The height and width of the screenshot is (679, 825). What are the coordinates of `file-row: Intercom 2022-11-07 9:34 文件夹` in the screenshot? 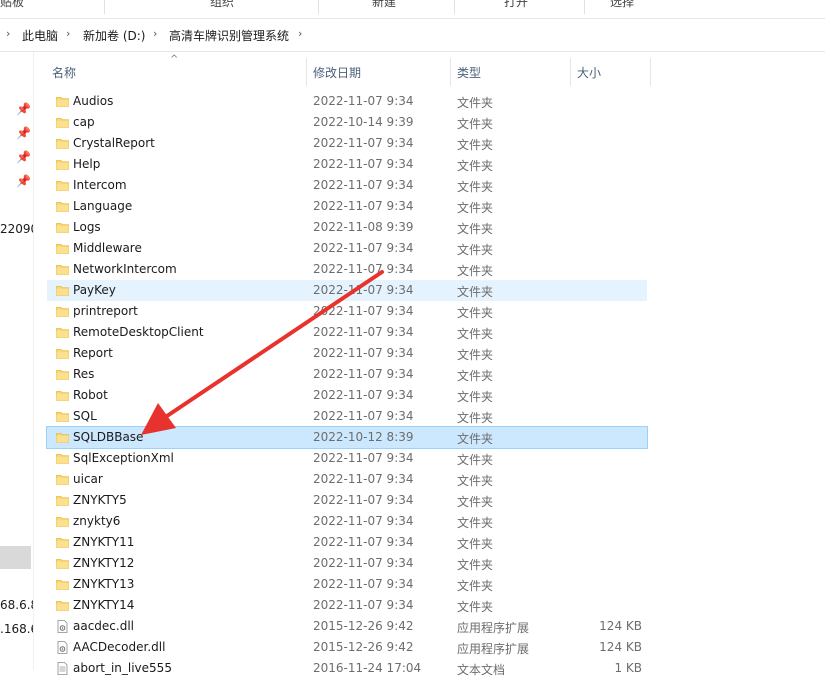 It's located at (347, 185).